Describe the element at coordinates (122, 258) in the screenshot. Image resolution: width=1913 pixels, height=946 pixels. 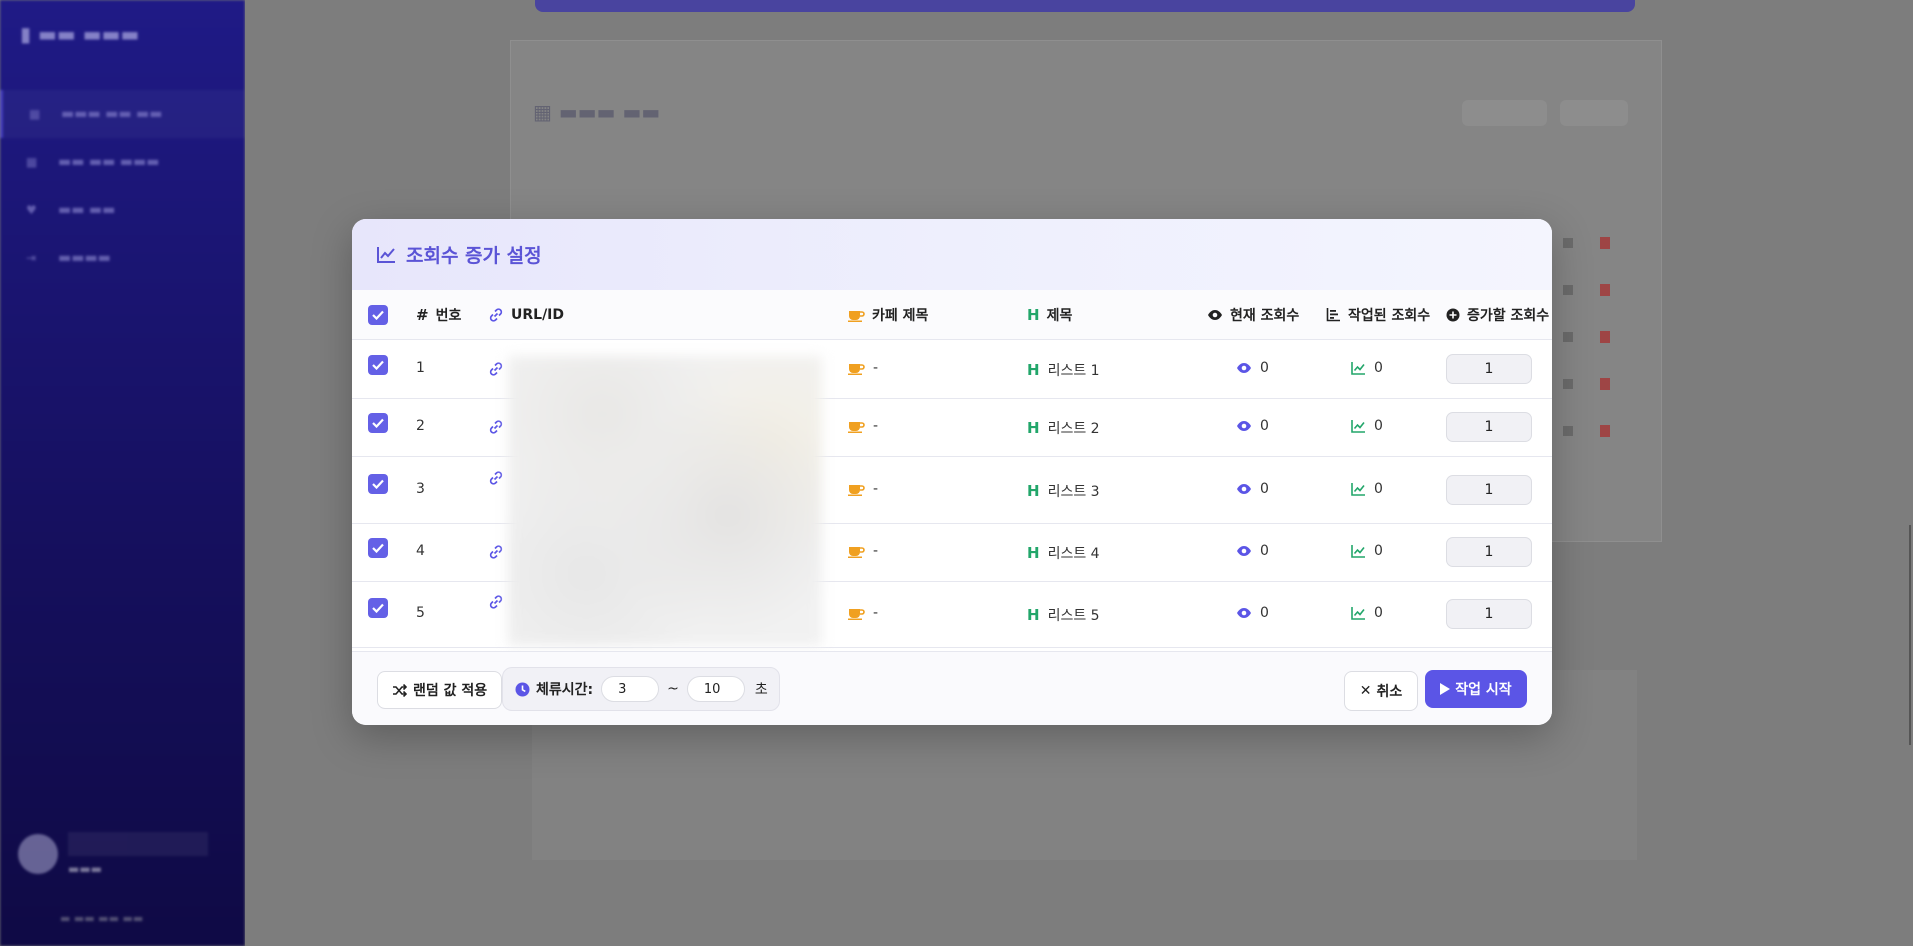
I see `sidebar-item-4: ⇥ ▬▬▬▬` at that location.